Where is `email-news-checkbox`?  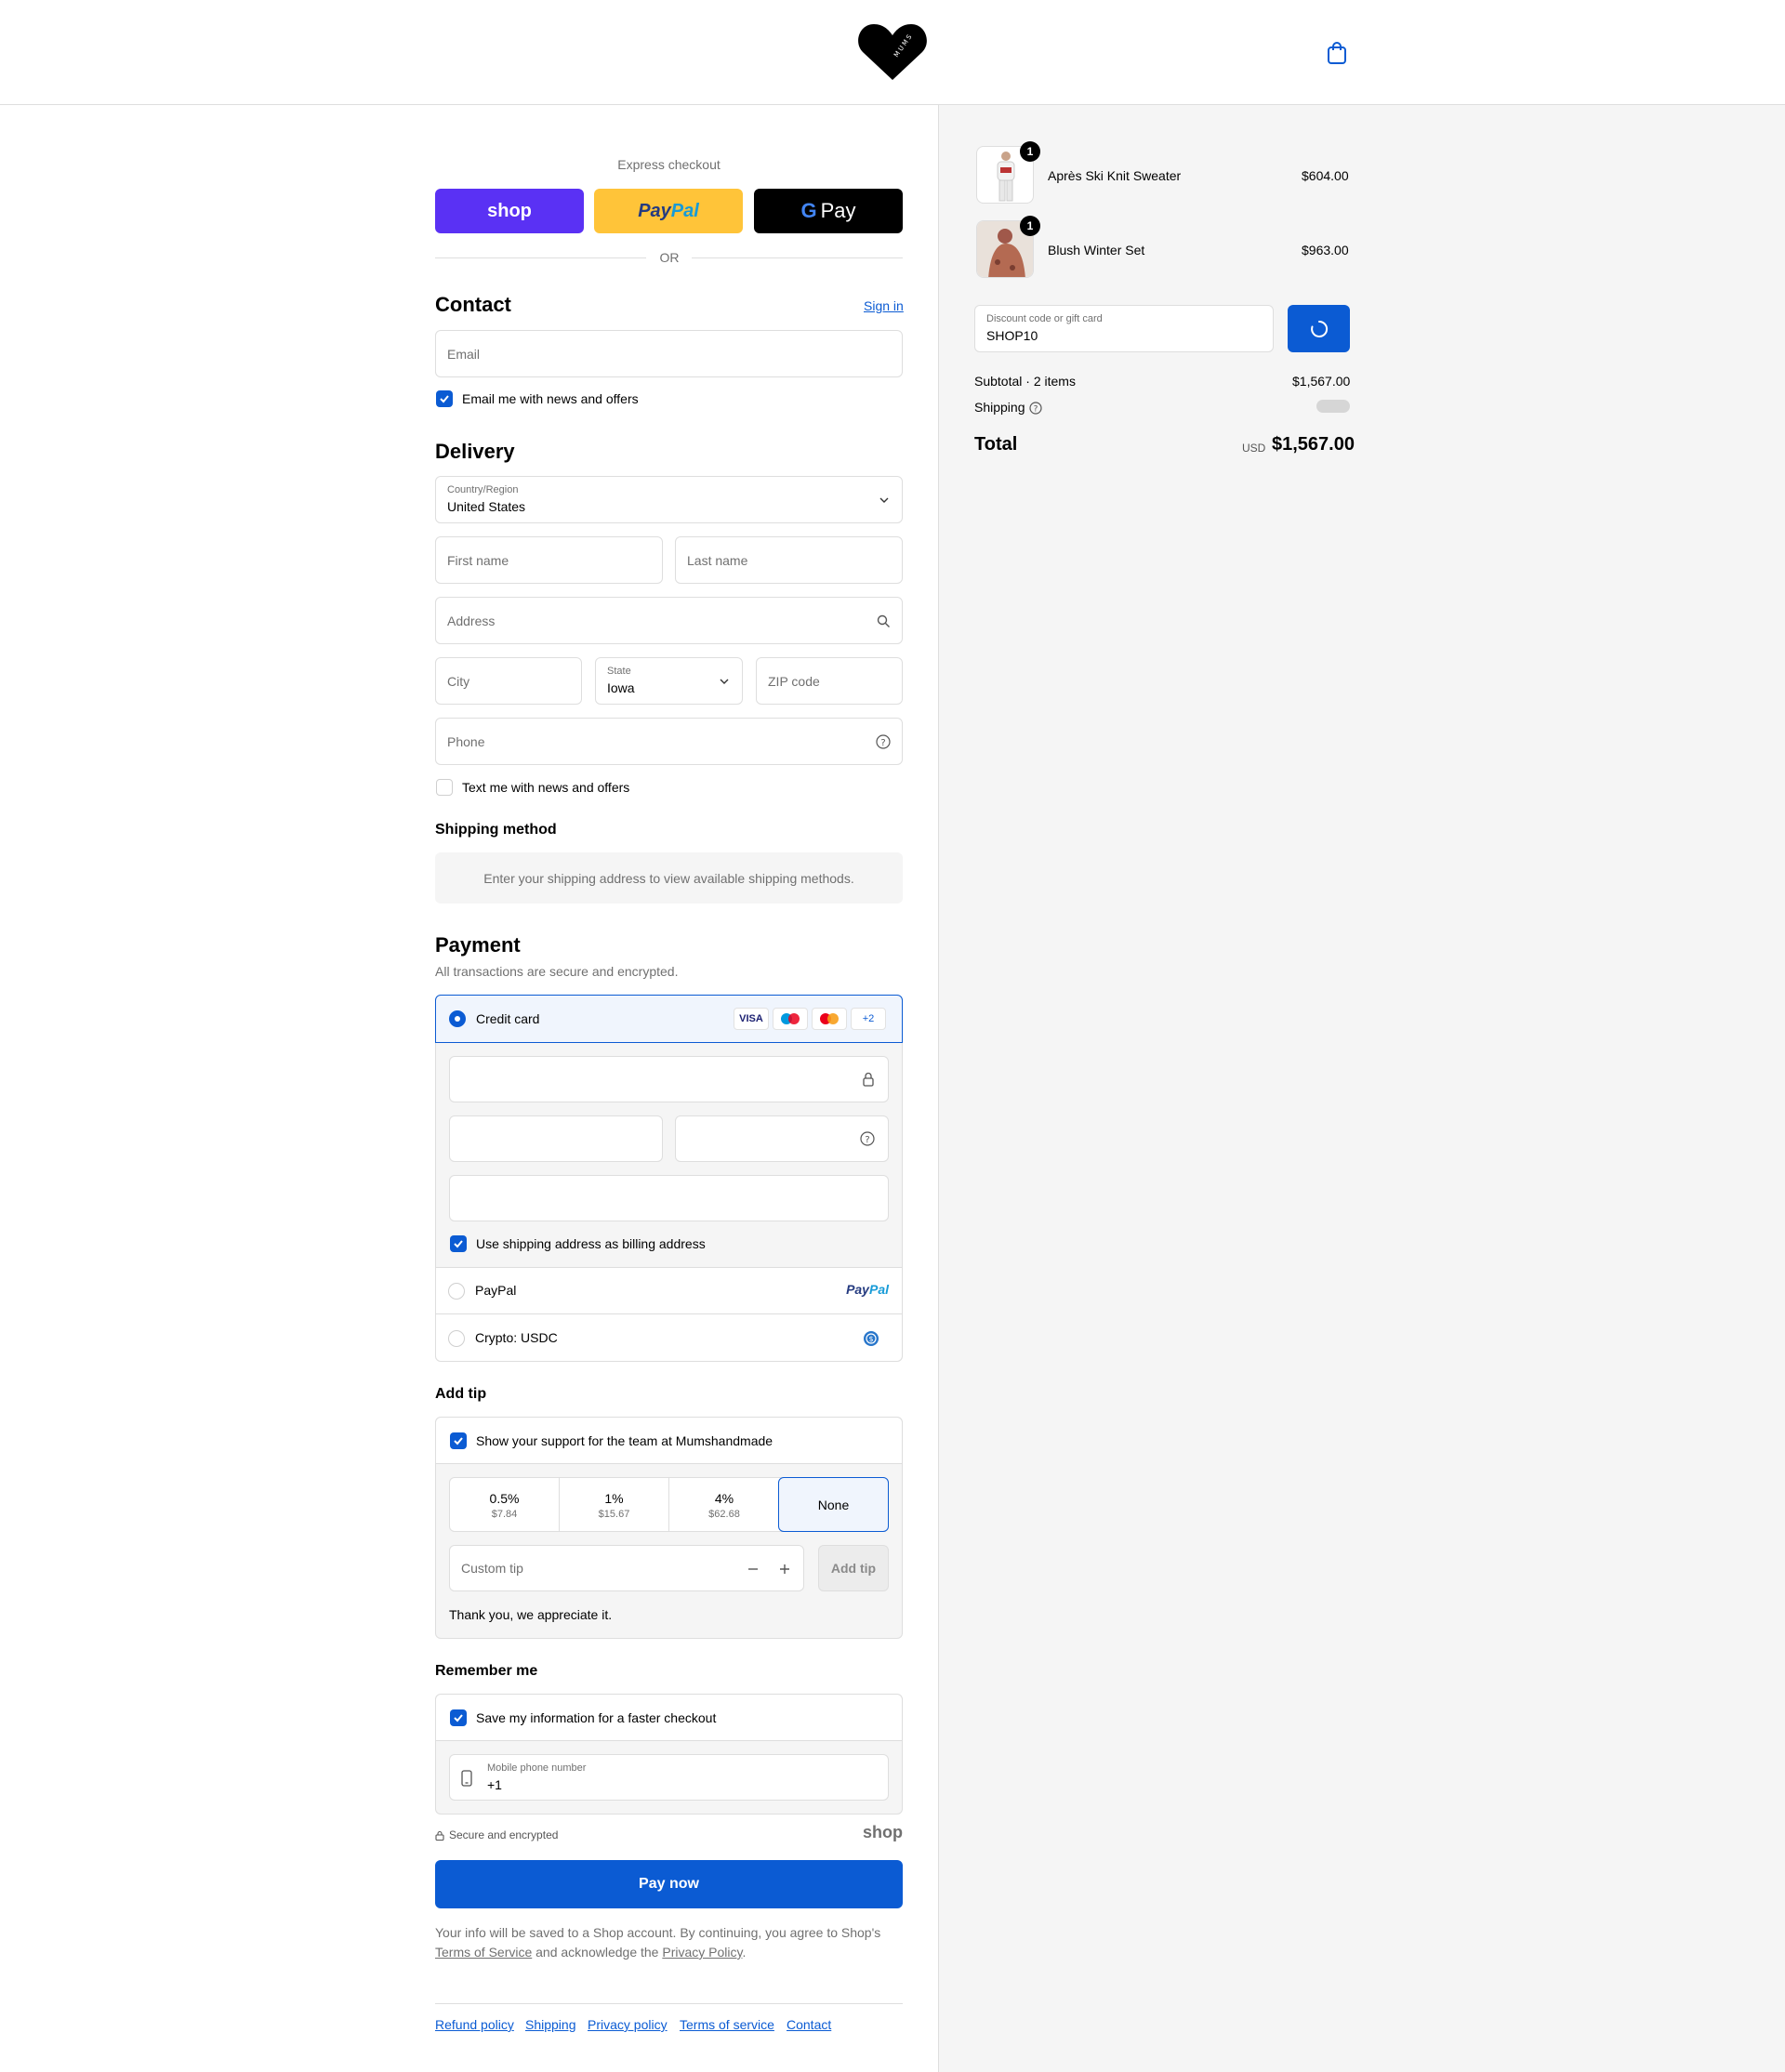 email-news-checkbox is located at coordinates (444, 398).